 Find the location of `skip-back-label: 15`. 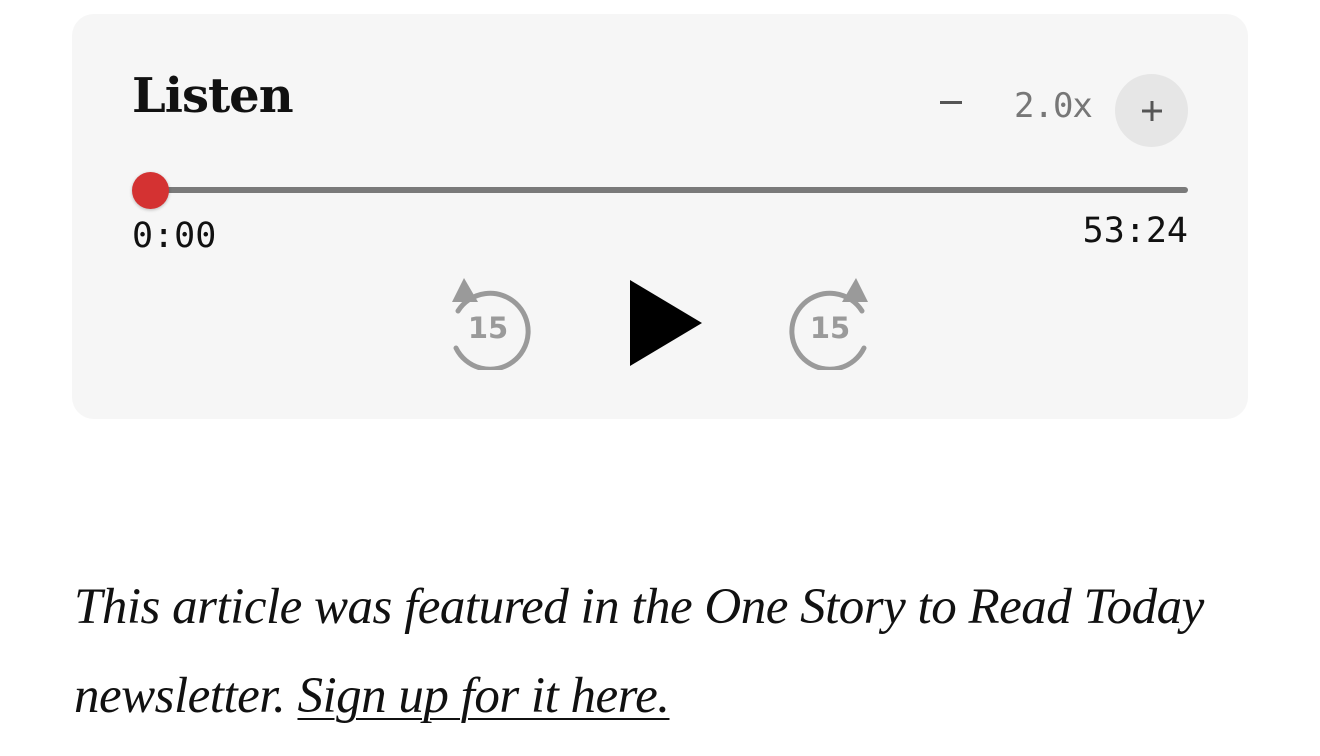

skip-back-label: 15 is located at coordinates (488, 328).